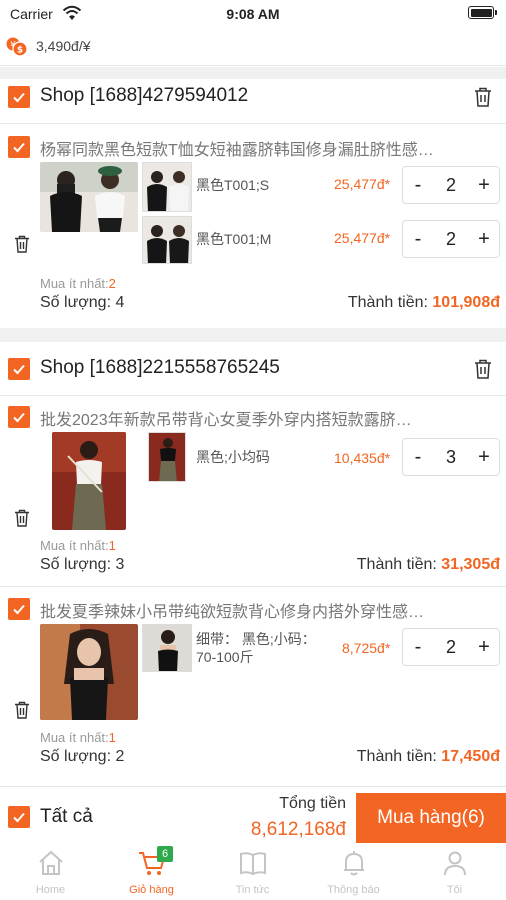  What do you see at coordinates (233, 185) in the screenshot?
I see `variant-name: 黑色T001;S` at bounding box center [233, 185].